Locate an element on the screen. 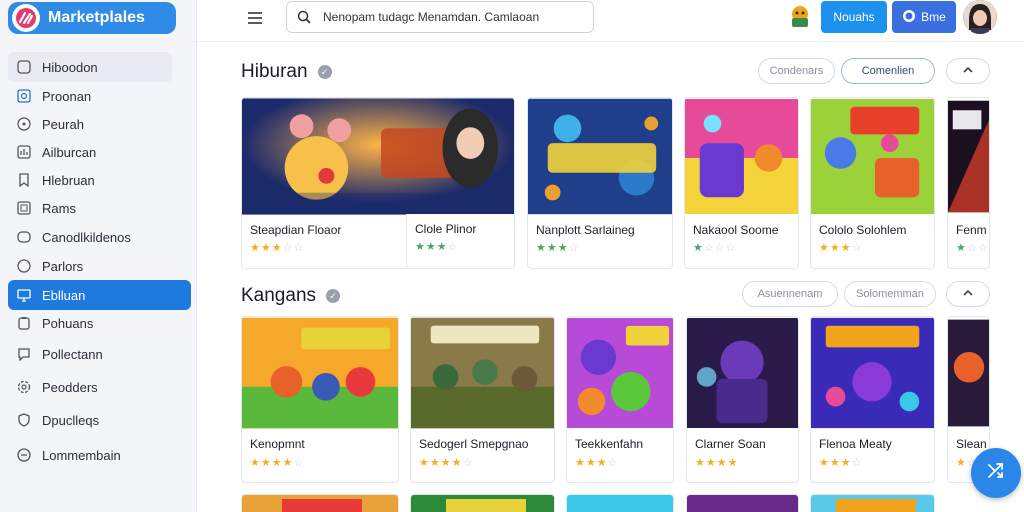  game-card-10: Clarner Soan ★★★★ is located at coordinates (742, 399).